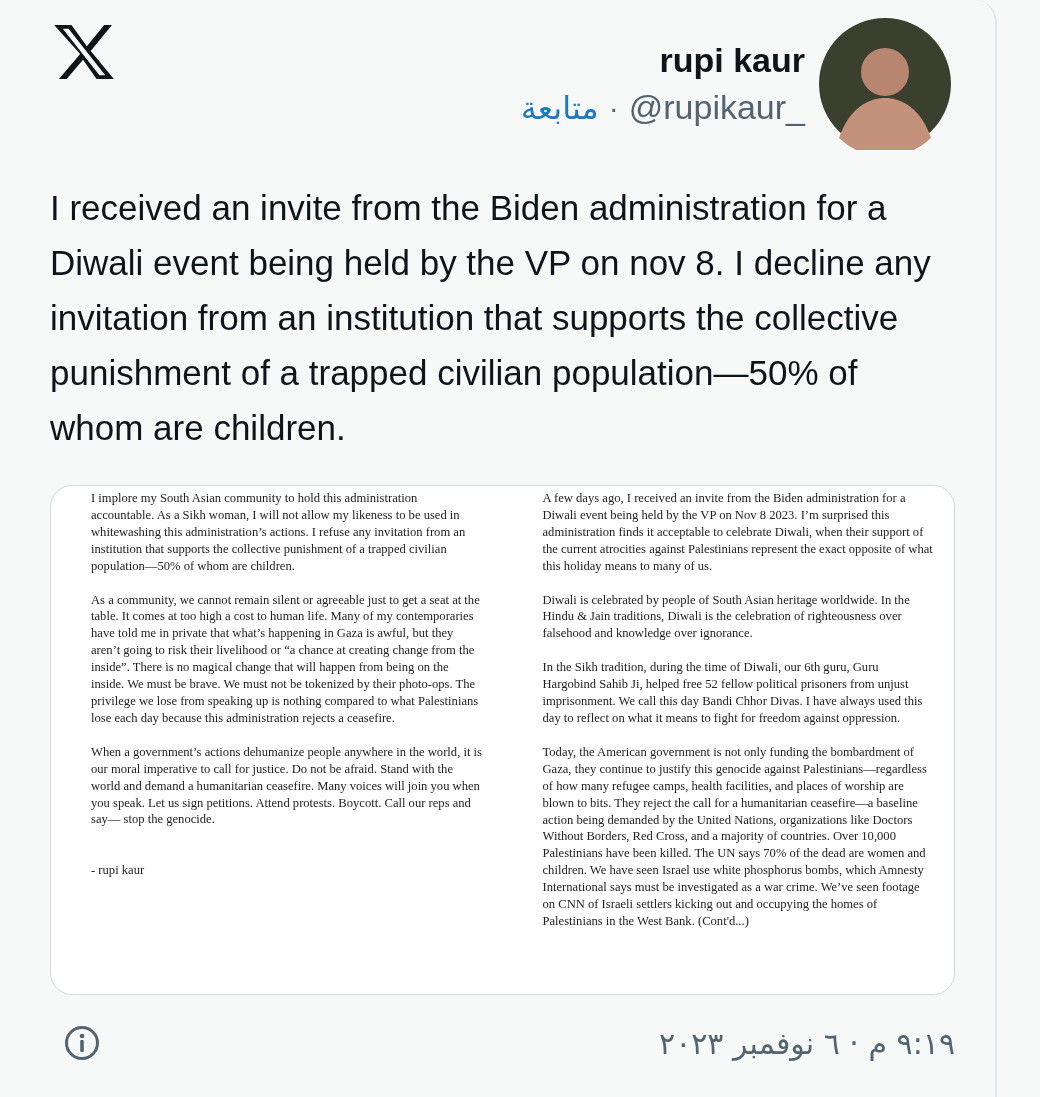 The width and height of the screenshot is (1040, 1097). I want to click on document-signature: - rupi kaur, so click(118, 871).